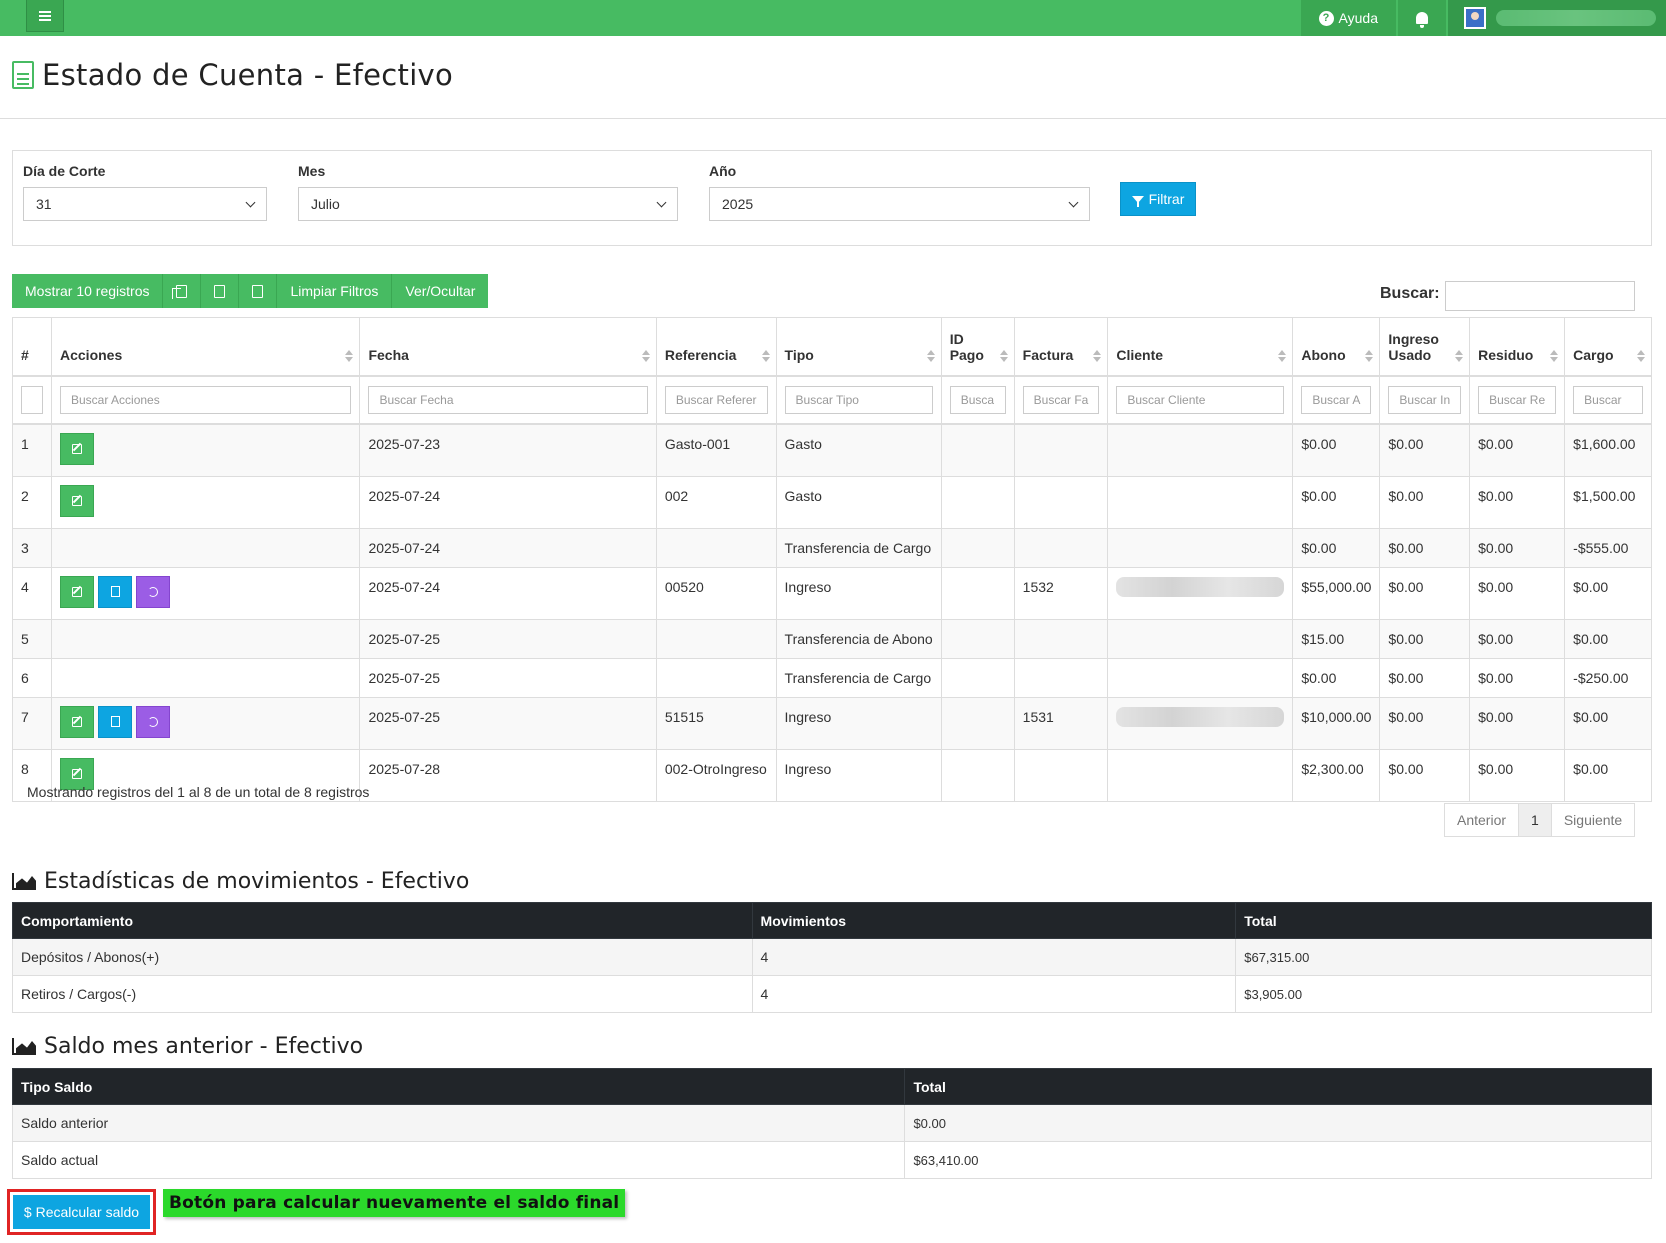 This screenshot has width=1666, height=1243. I want to click on recalc-balance-button: $ Recalcular saldo, so click(81, 1212).